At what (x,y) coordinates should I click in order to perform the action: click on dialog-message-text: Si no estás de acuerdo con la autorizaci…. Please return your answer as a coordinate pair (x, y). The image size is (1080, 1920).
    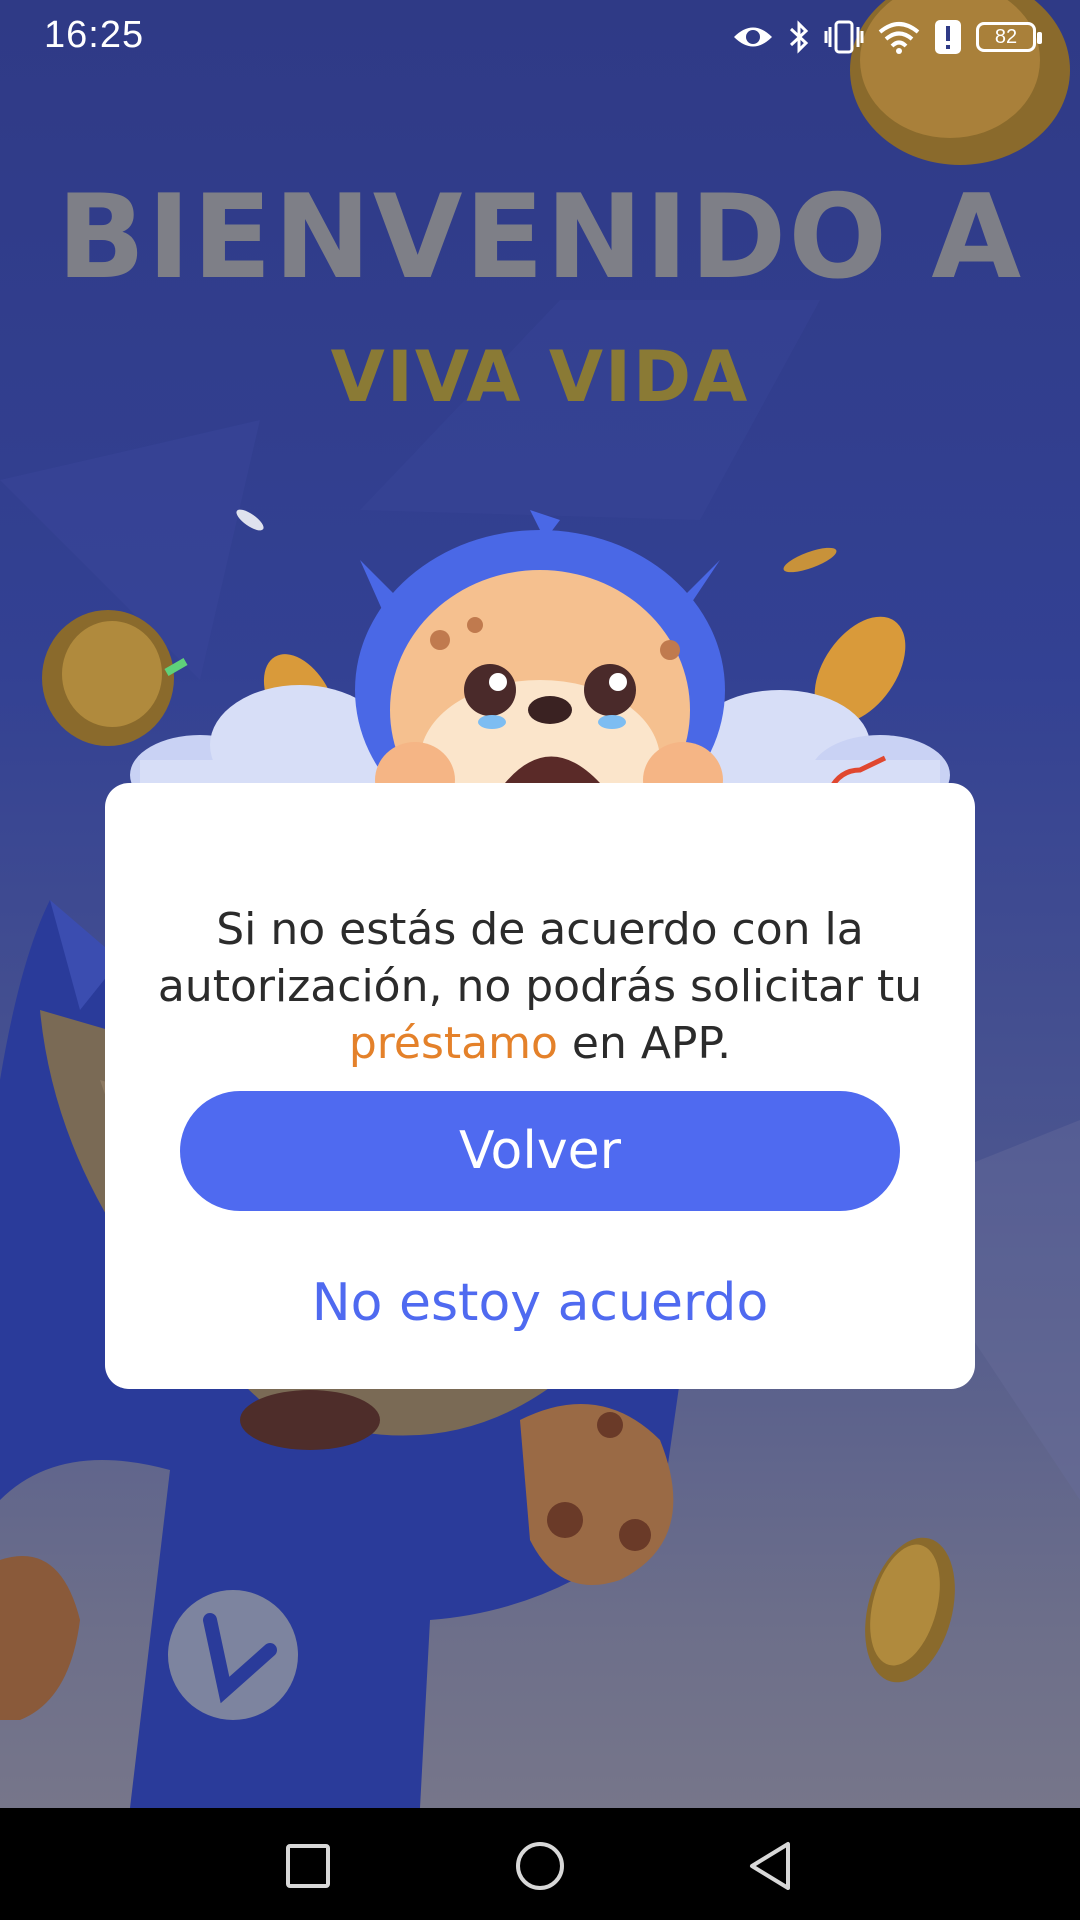
    Looking at the image, I should click on (540, 958).